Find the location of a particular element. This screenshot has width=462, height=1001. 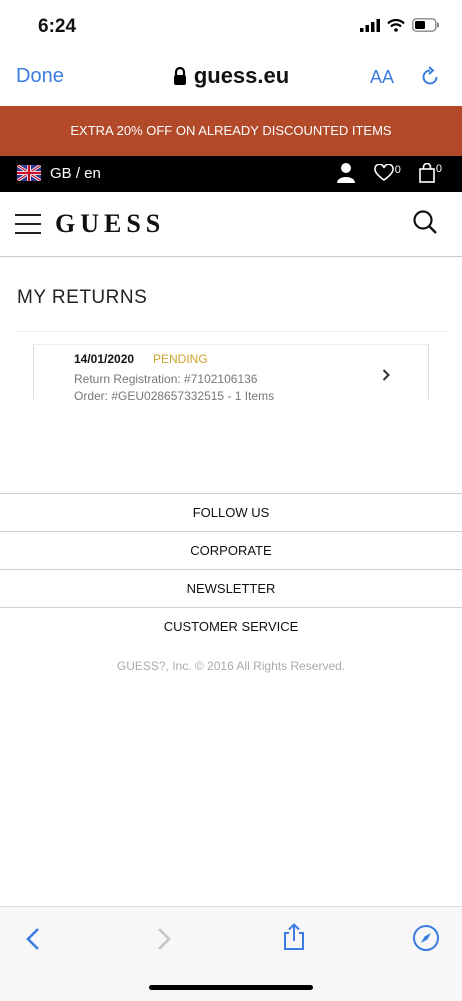

wishlist-button: 0 is located at coordinates (387, 175).